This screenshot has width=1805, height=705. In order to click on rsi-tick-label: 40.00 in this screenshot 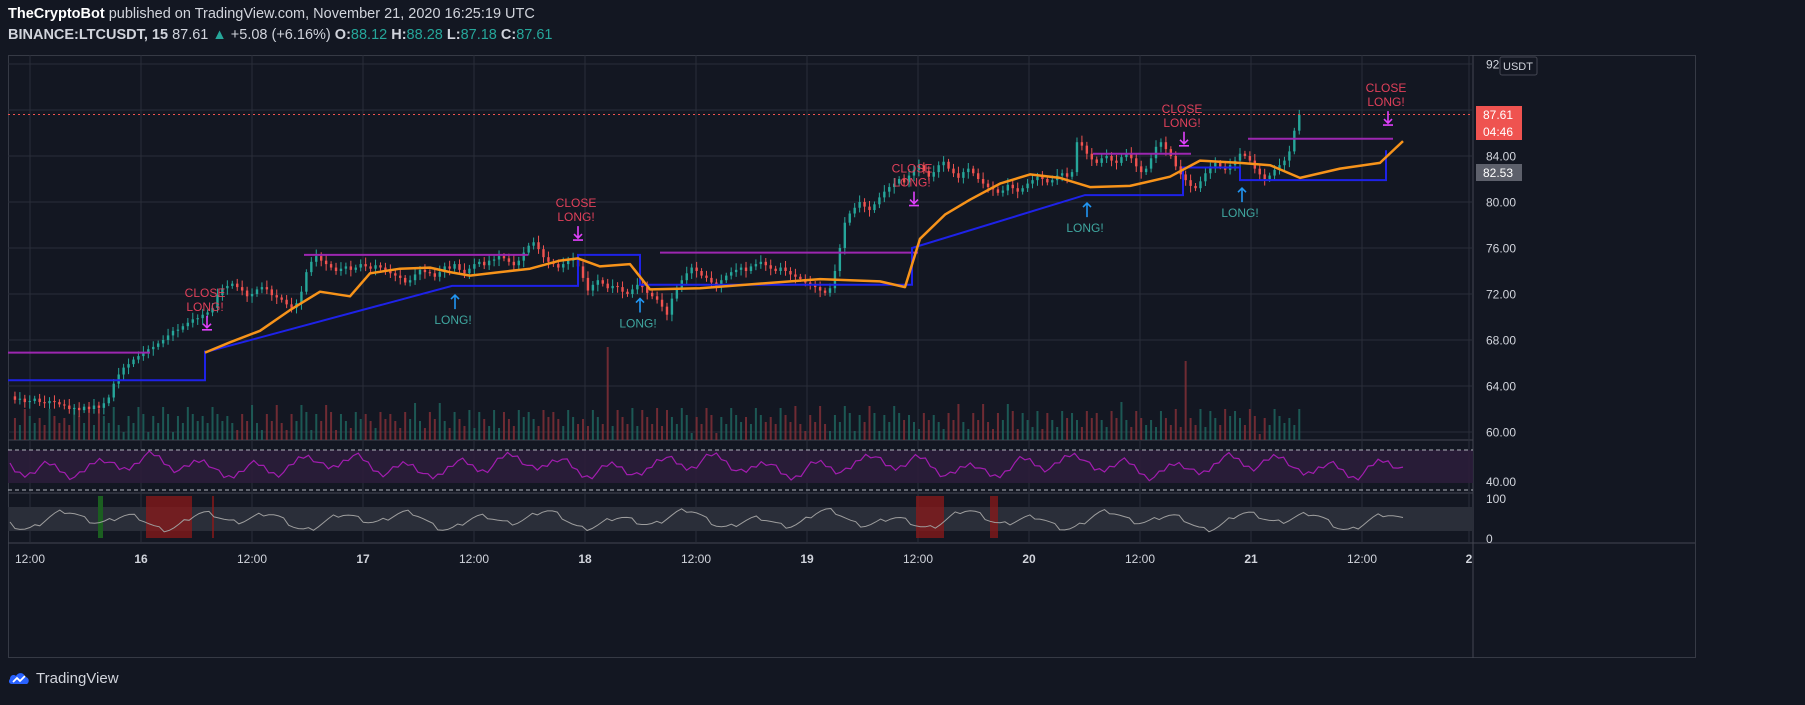, I will do `click(1501, 482)`.